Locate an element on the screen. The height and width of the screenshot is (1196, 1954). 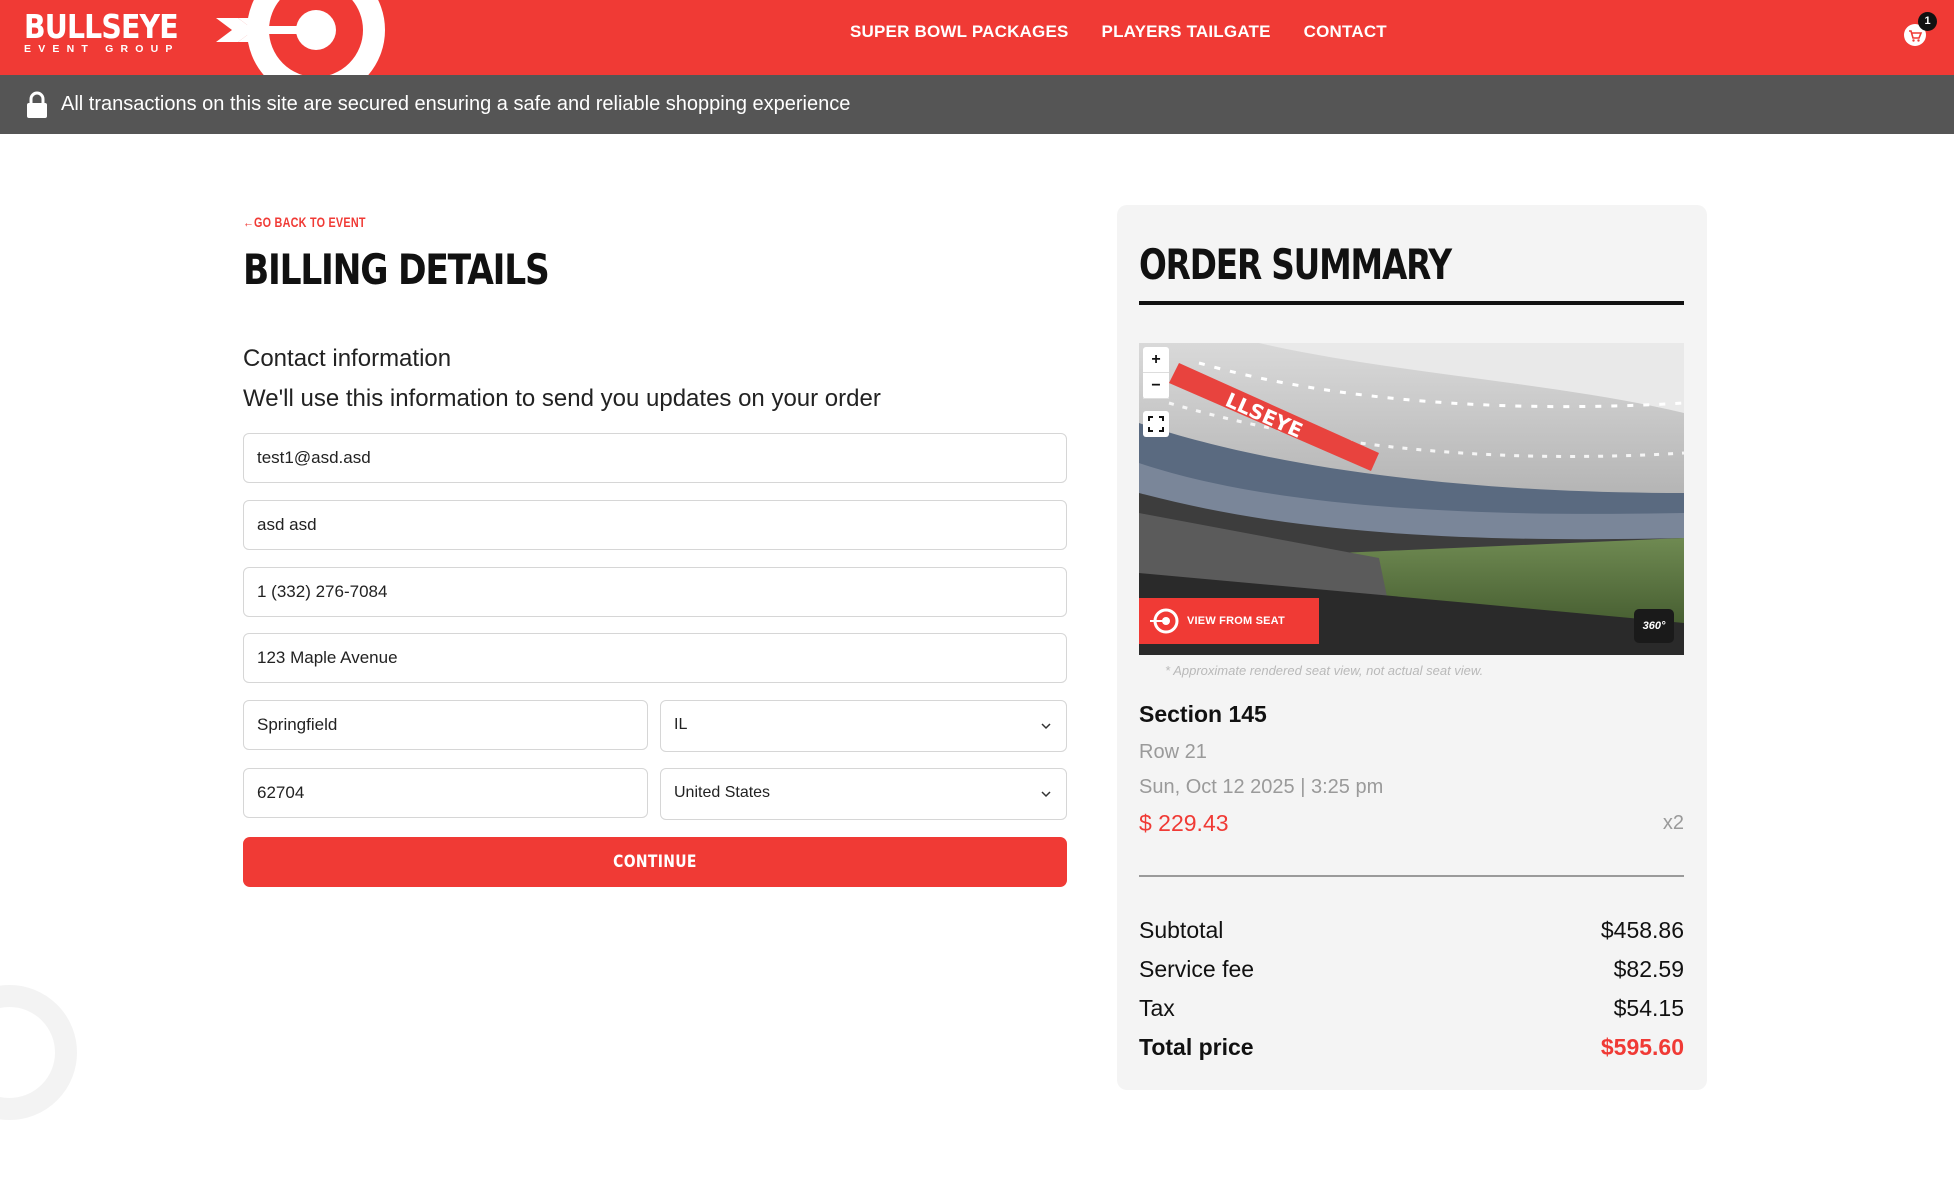
full-name-field is located at coordinates (655, 525).